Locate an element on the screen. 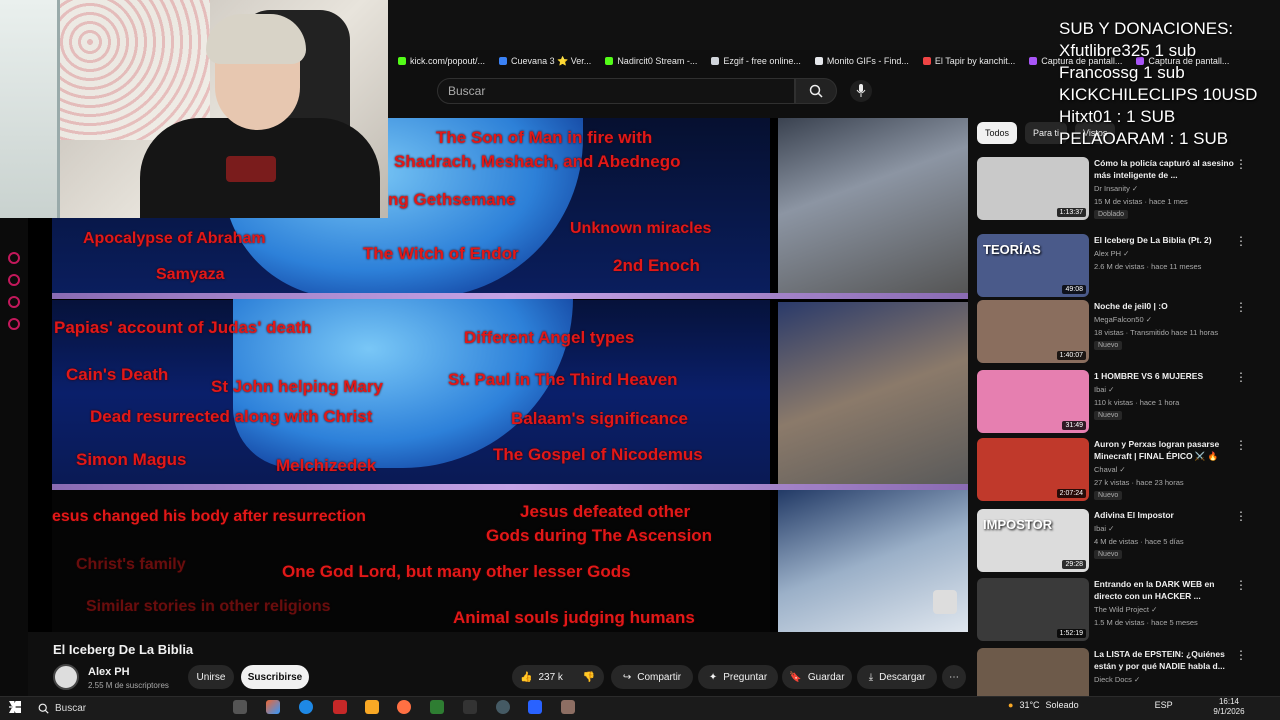  recommendation-channel: Chaval ✓ is located at coordinates (1110, 469).